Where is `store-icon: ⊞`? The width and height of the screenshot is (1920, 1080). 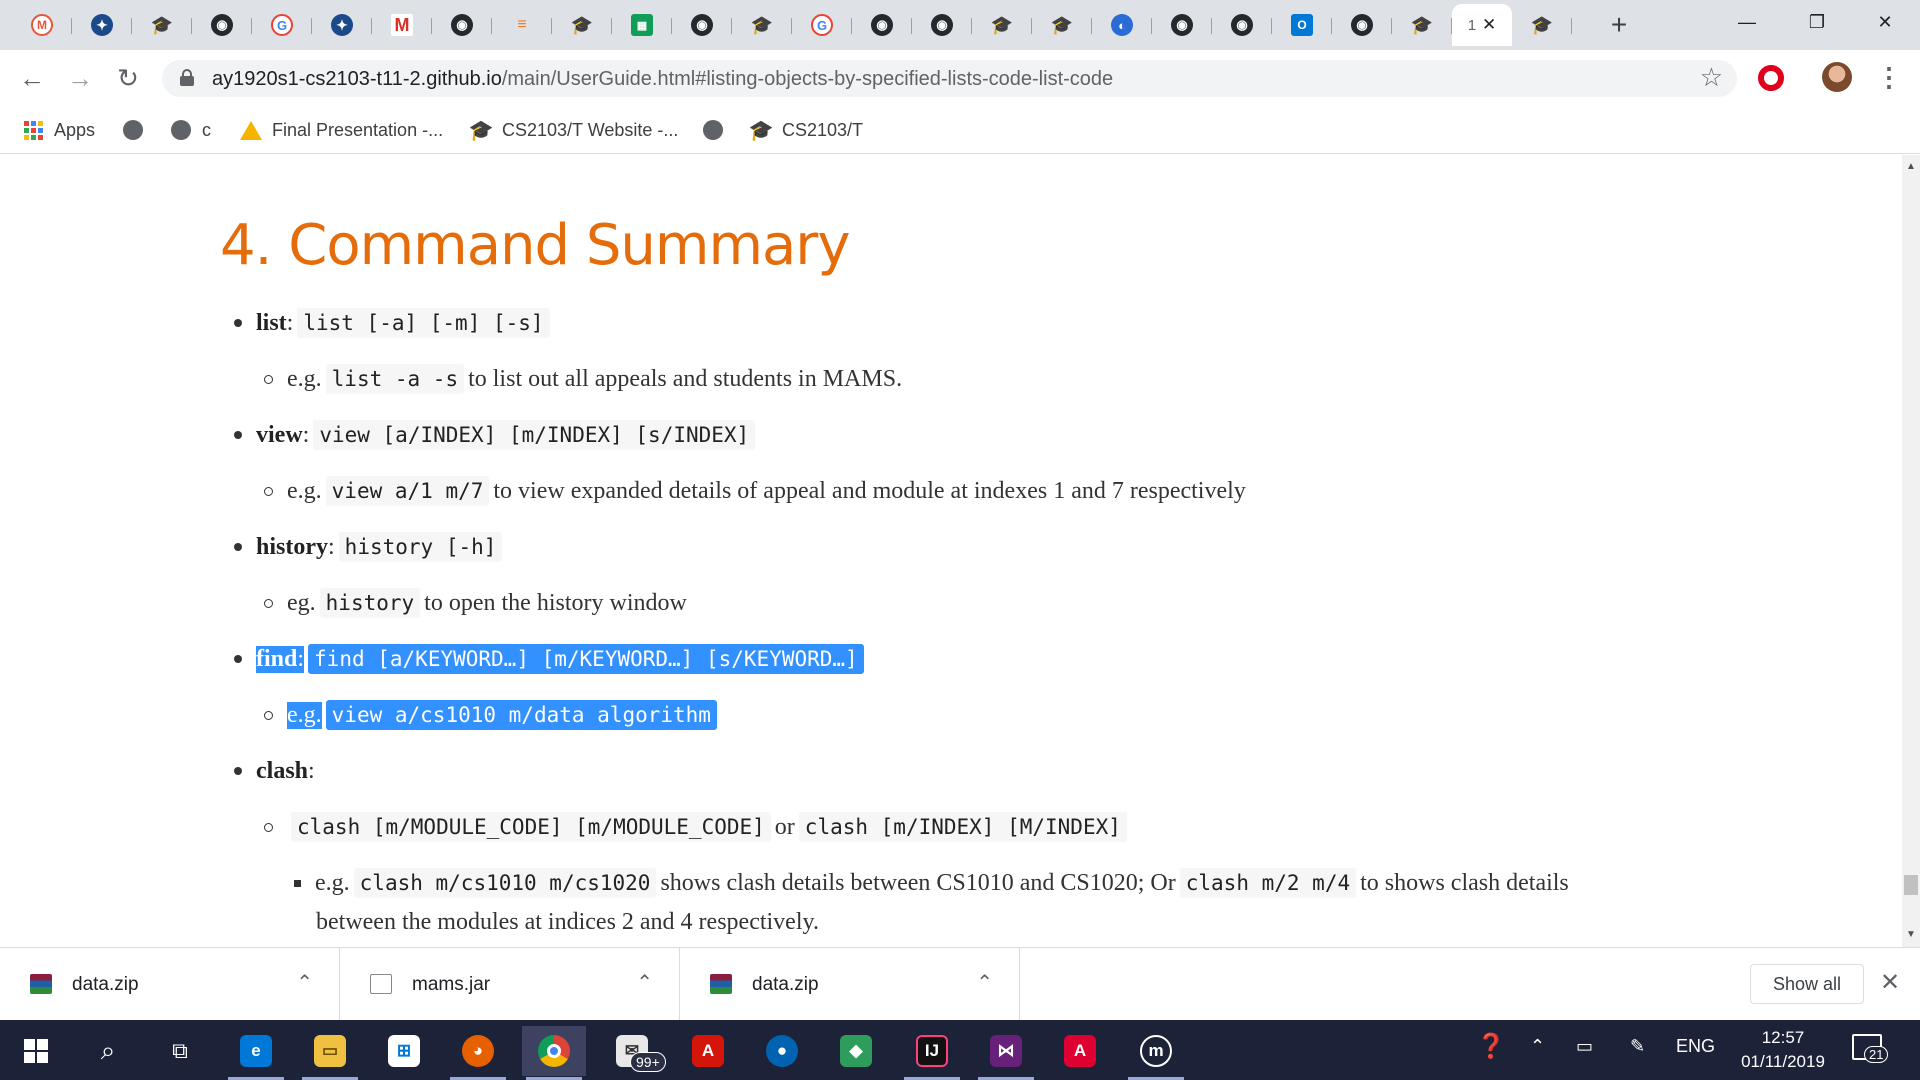
store-icon: ⊞ is located at coordinates (404, 1051).